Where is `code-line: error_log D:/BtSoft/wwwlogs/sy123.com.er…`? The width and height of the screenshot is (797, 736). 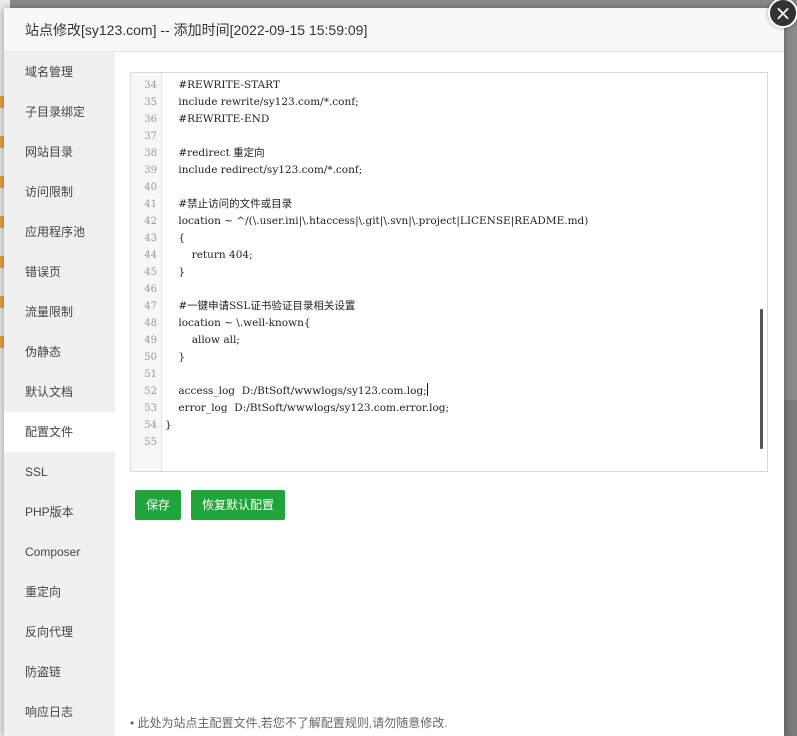 code-line: error_log D:/BtSoft/wwwlogs/sy123.com.er… is located at coordinates (307, 408).